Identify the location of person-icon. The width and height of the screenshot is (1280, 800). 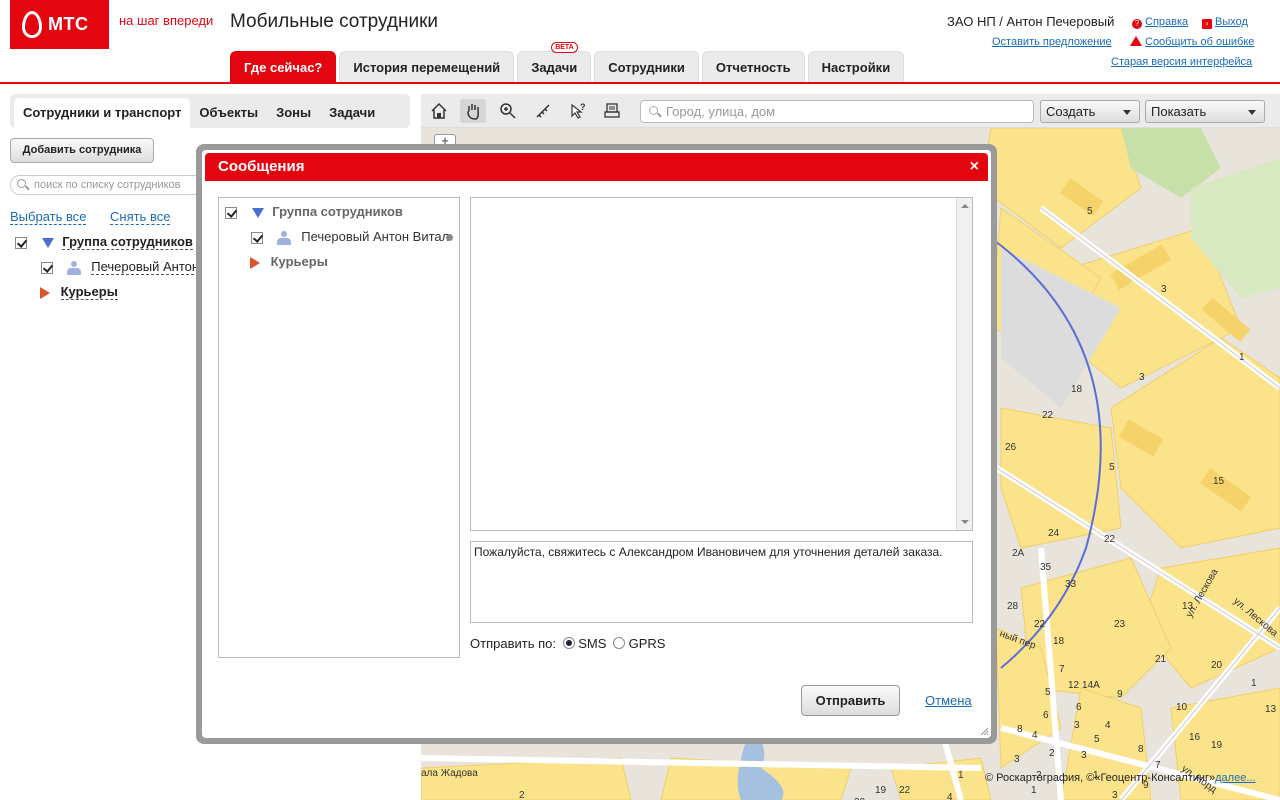
(74, 268).